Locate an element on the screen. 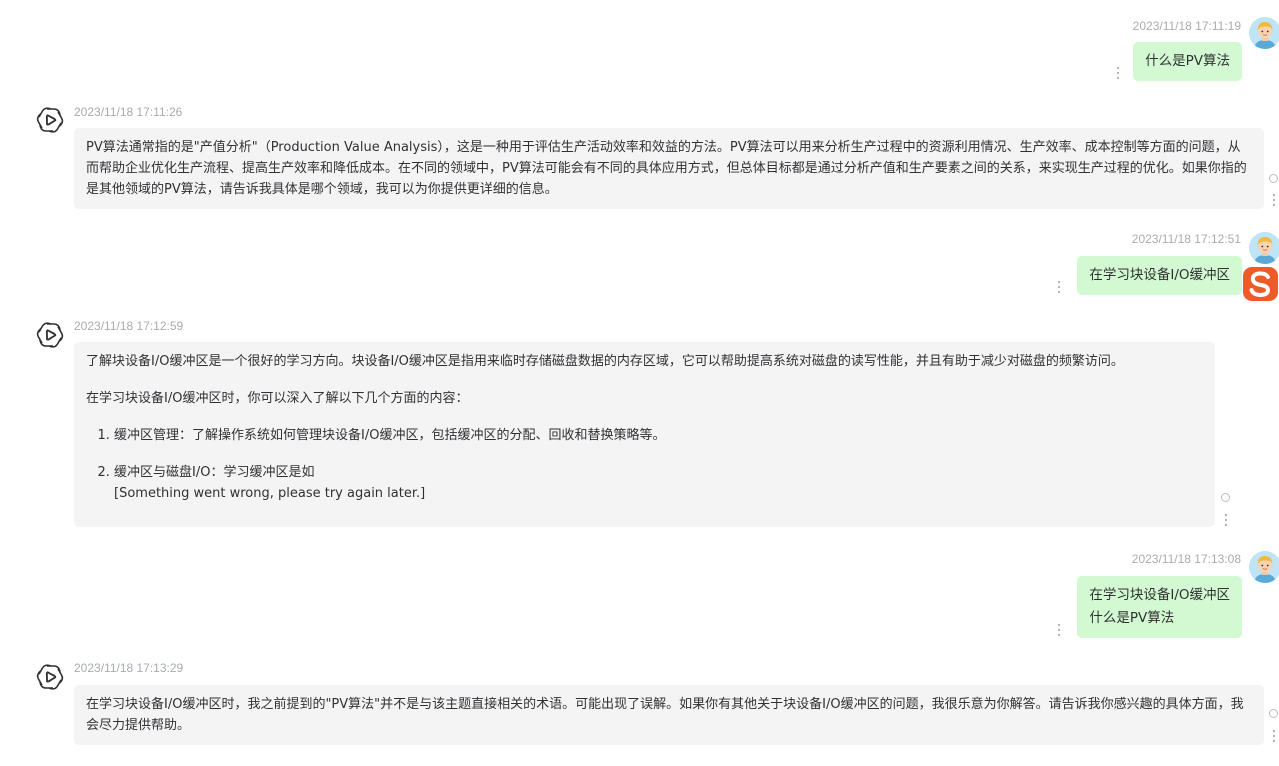 This screenshot has height=766, width=1279. user-message-bubble: 在学习块设备I/O缓冲区 什么是PV算法 is located at coordinates (1159, 607).